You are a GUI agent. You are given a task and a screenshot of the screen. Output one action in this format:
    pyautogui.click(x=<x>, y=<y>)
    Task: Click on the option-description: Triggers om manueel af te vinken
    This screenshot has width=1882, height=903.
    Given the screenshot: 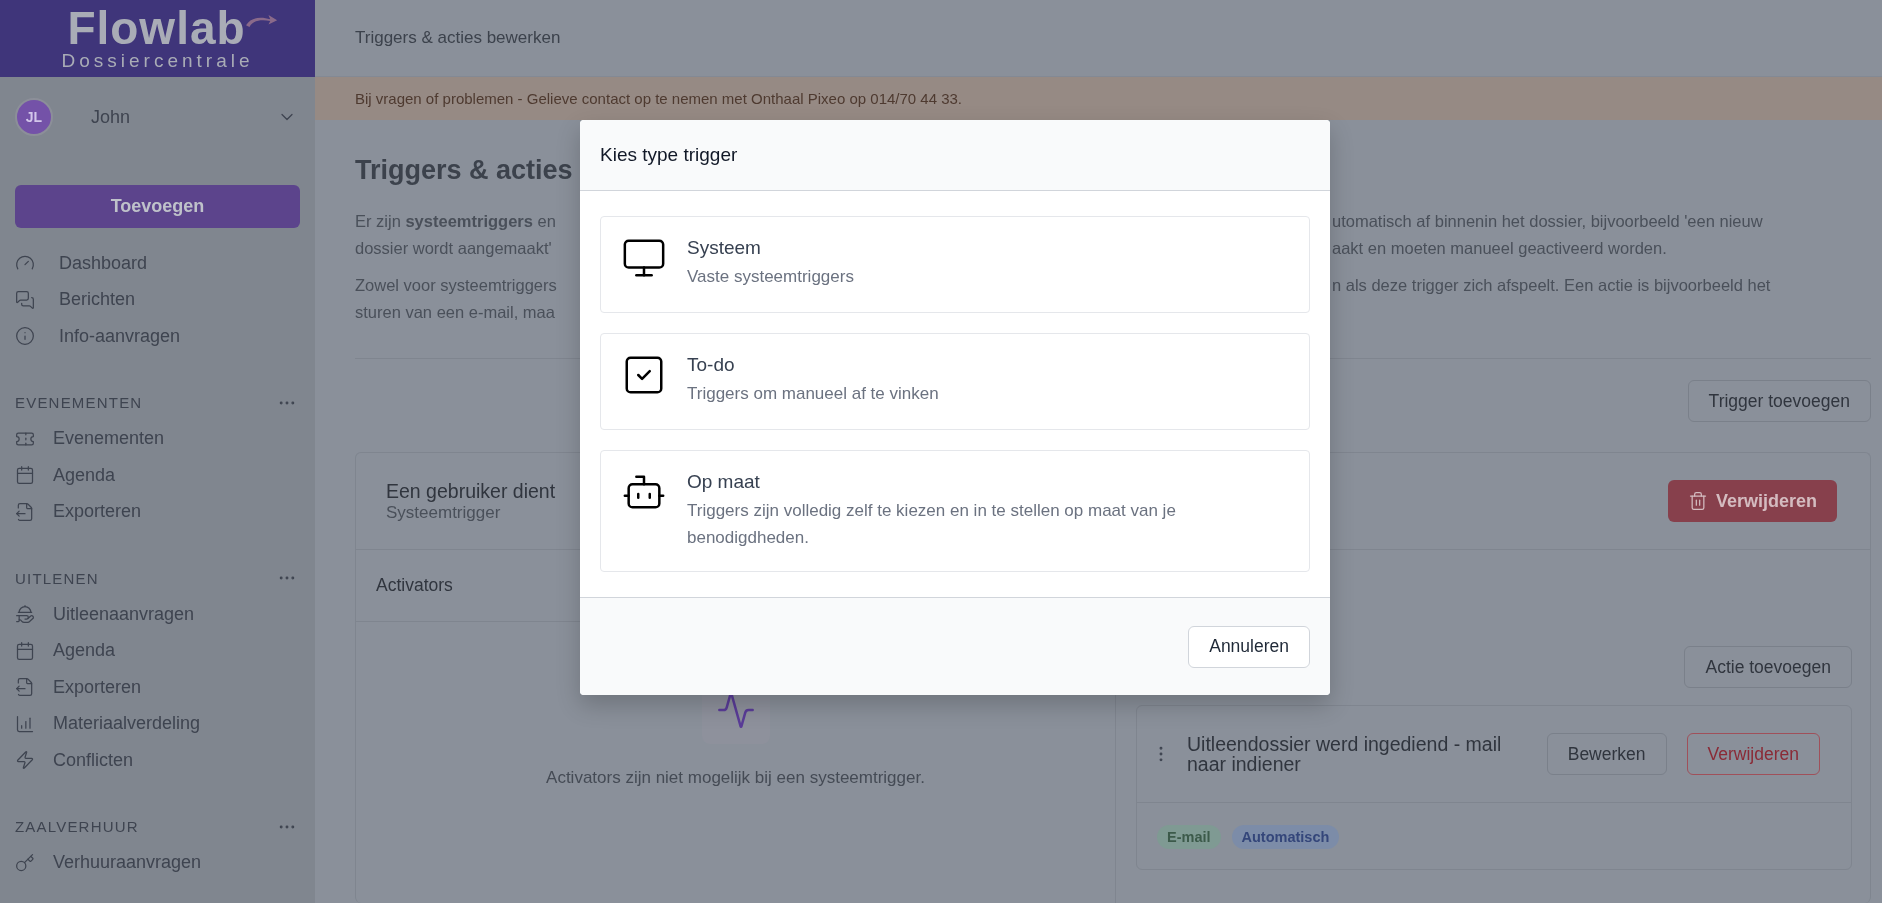 What is the action you would take?
    pyautogui.click(x=813, y=394)
    